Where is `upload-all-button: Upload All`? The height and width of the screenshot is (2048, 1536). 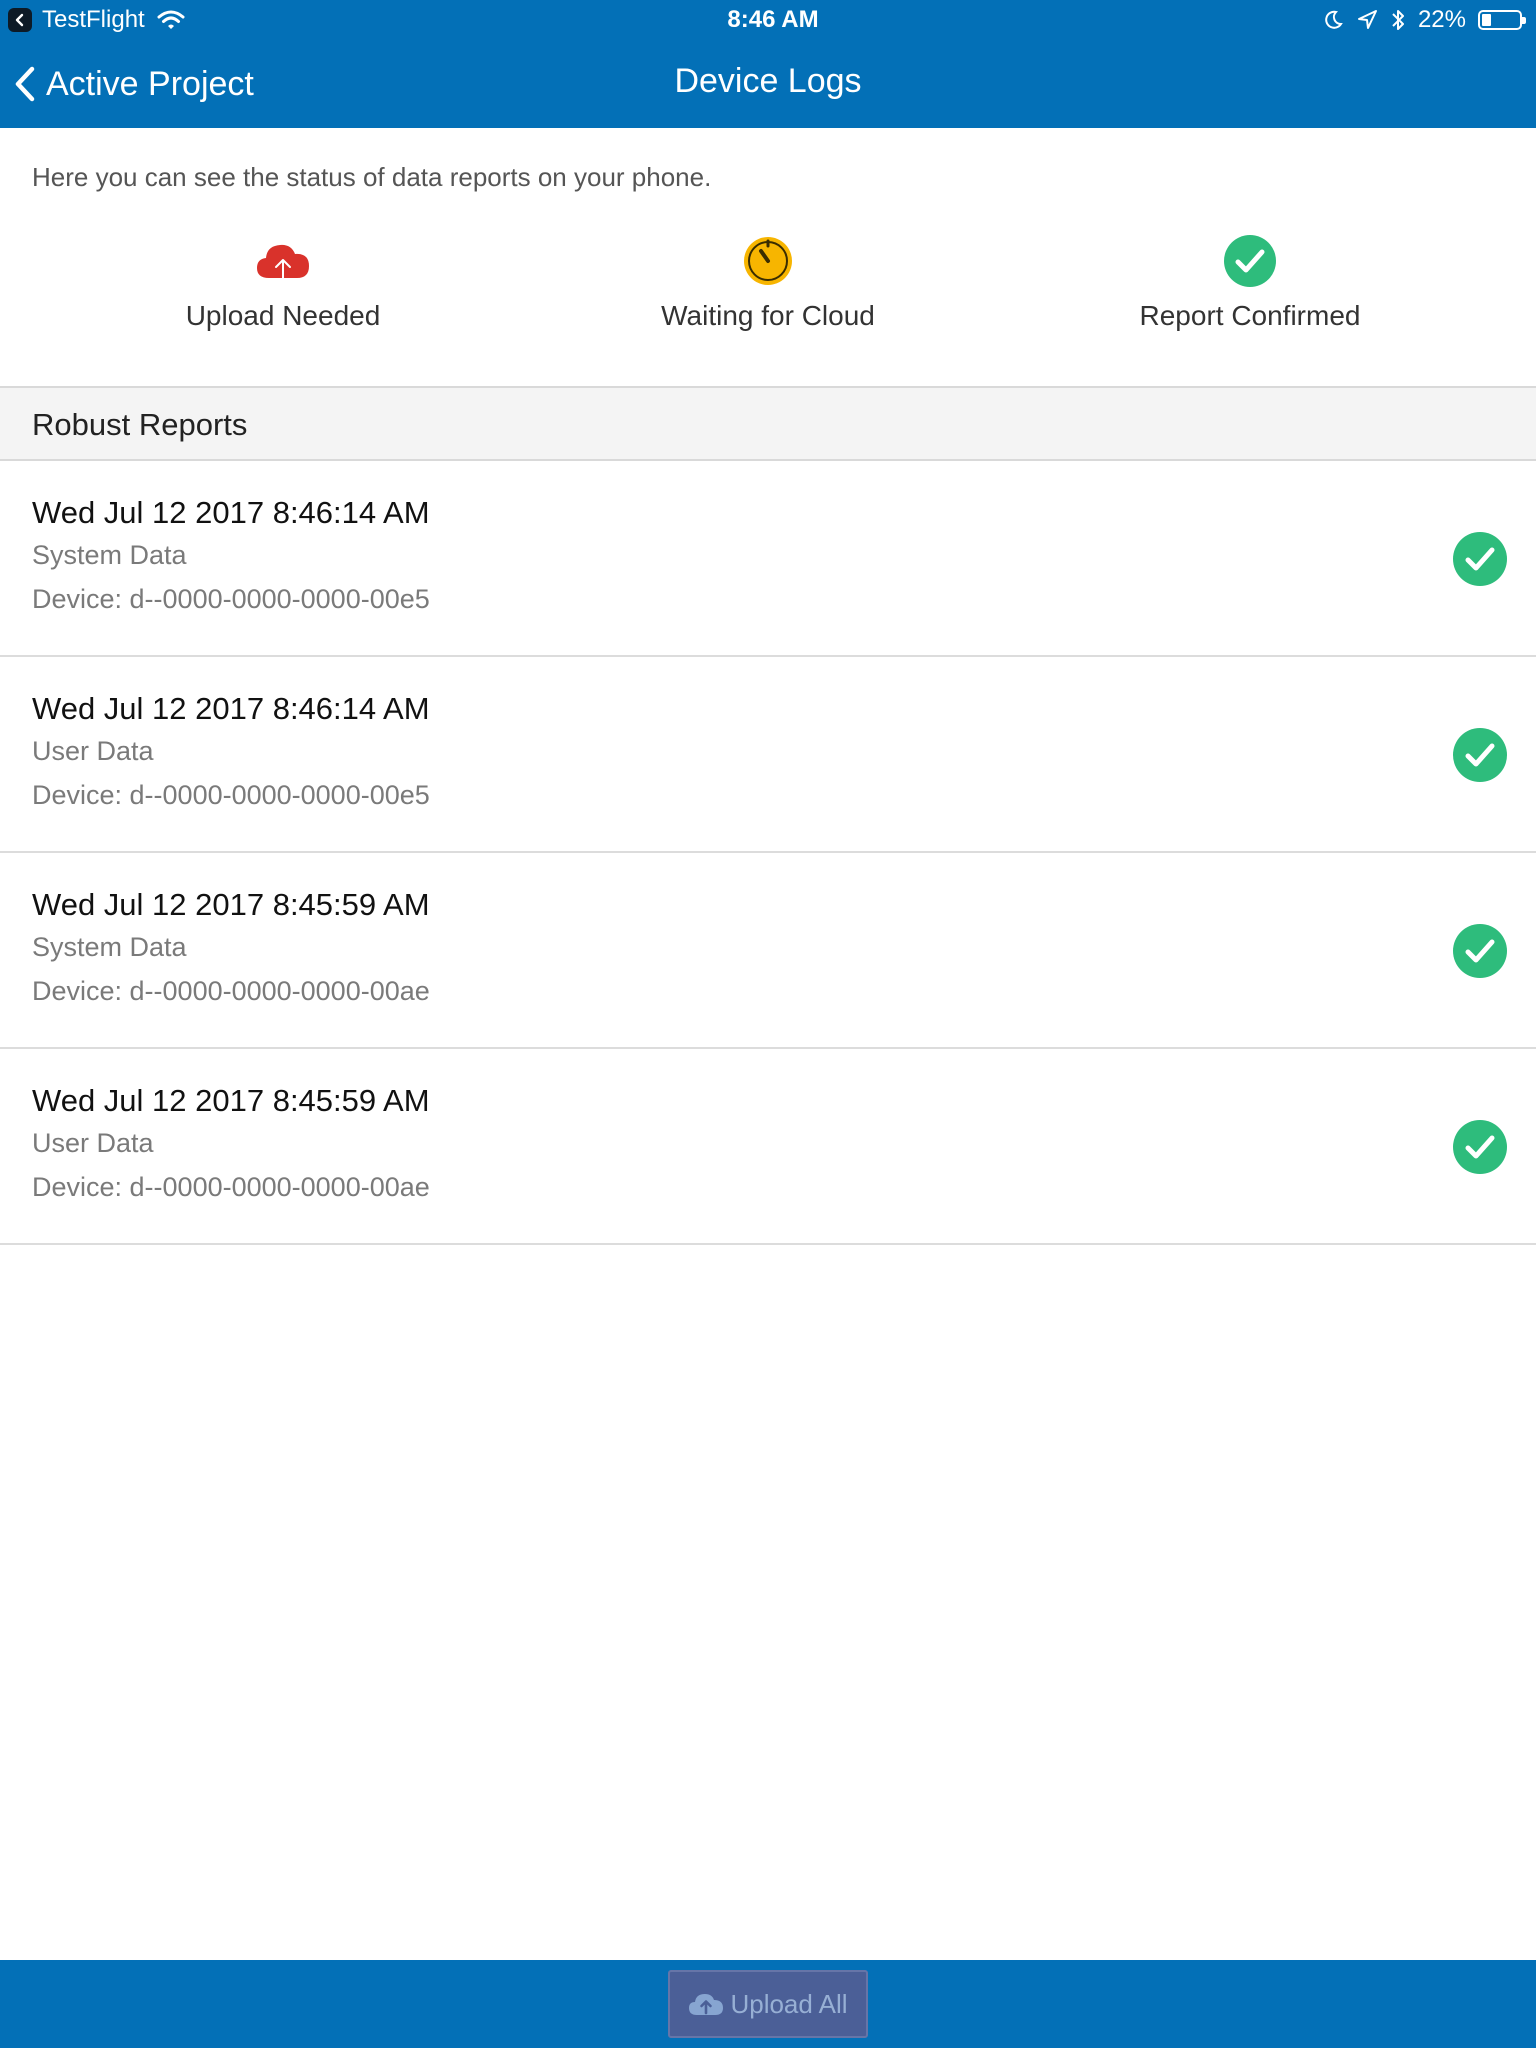
upload-all-button: Upload All is located at coordinates (768, 2004).